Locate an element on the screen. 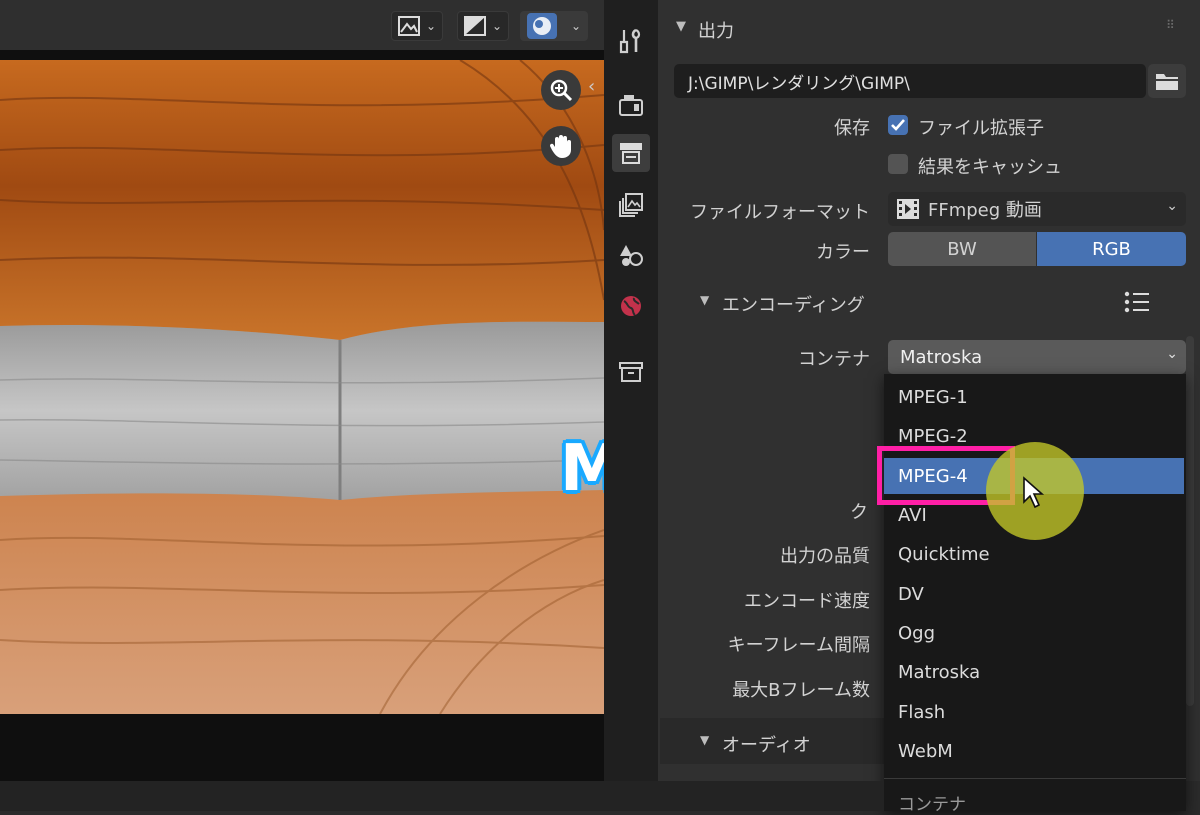 This screenshot has width=1200, height=815. render-icon is located at coordinates (631, 105).